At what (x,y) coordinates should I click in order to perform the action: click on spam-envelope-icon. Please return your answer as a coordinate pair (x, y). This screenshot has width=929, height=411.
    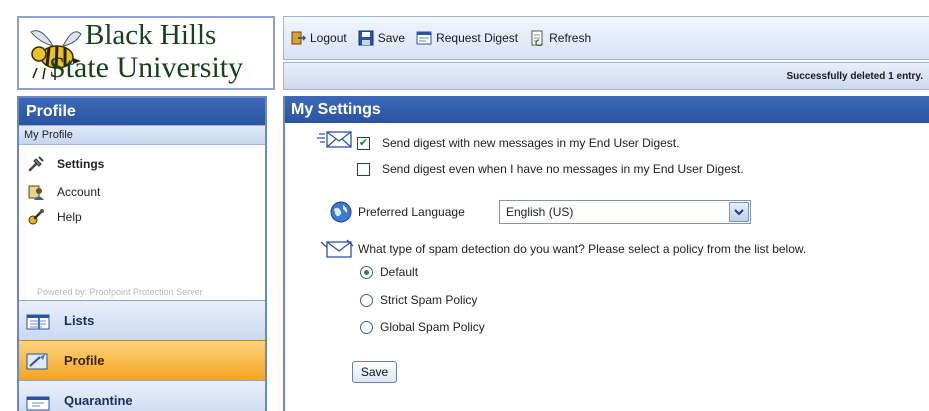
    Looking at the image, I should click on (337, 248).